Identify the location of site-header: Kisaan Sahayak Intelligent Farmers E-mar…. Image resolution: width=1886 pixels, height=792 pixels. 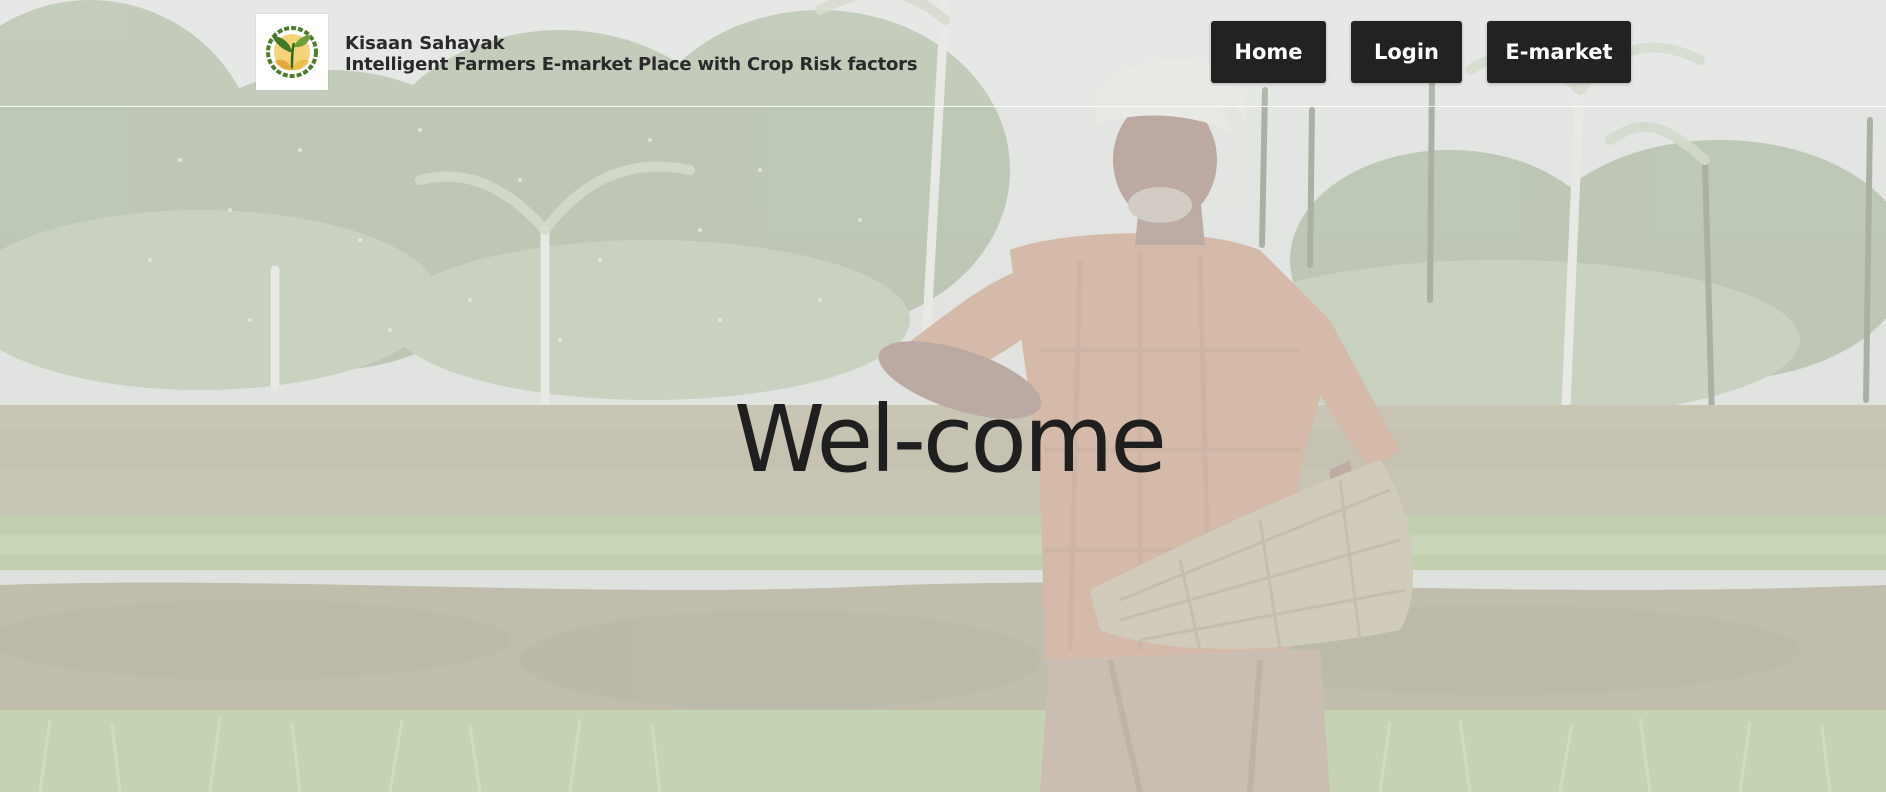
(943, 53).